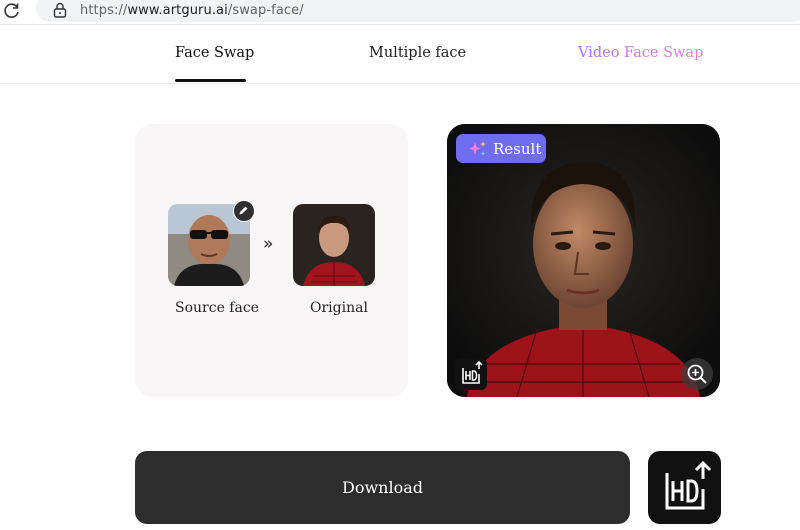 The image size is (800, 530). I want to click on hd-upscale-small-button, so click(471, 374).